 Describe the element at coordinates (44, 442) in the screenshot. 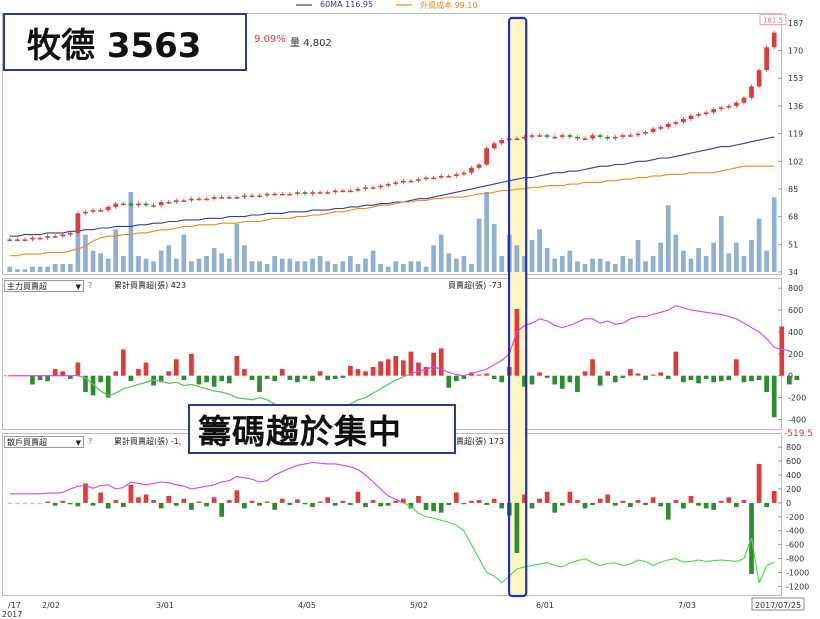

I see `retail-select: 散戶買賣超 ▼` at that location.